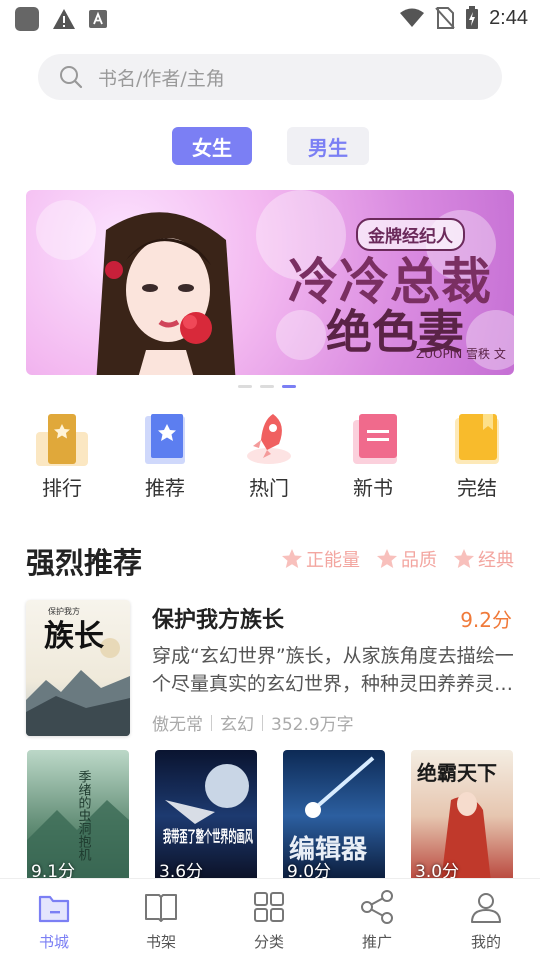 The width and height of the screenshot is (540, 960). I want to click on cover-title: 我带歪了整个世界的画风, so click(208, 836).